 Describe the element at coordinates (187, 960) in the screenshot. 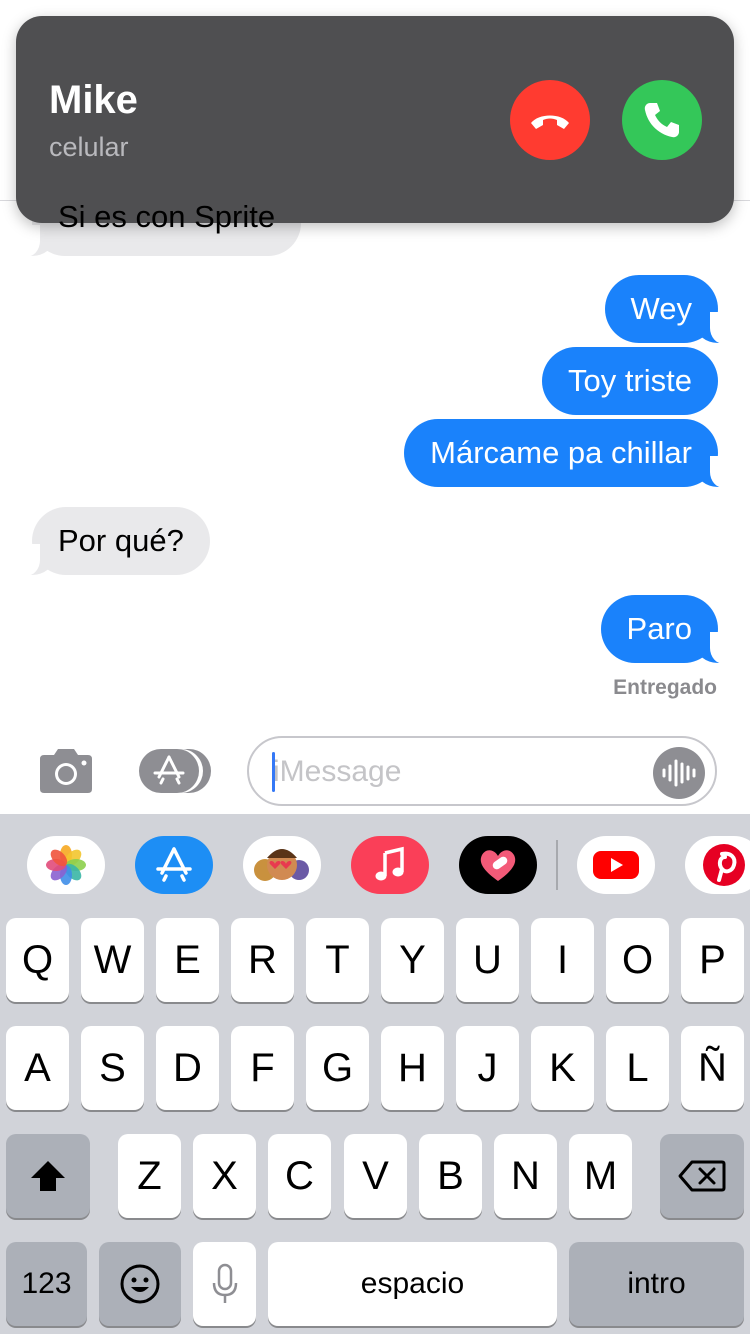

I see `key-e: E` at that location.